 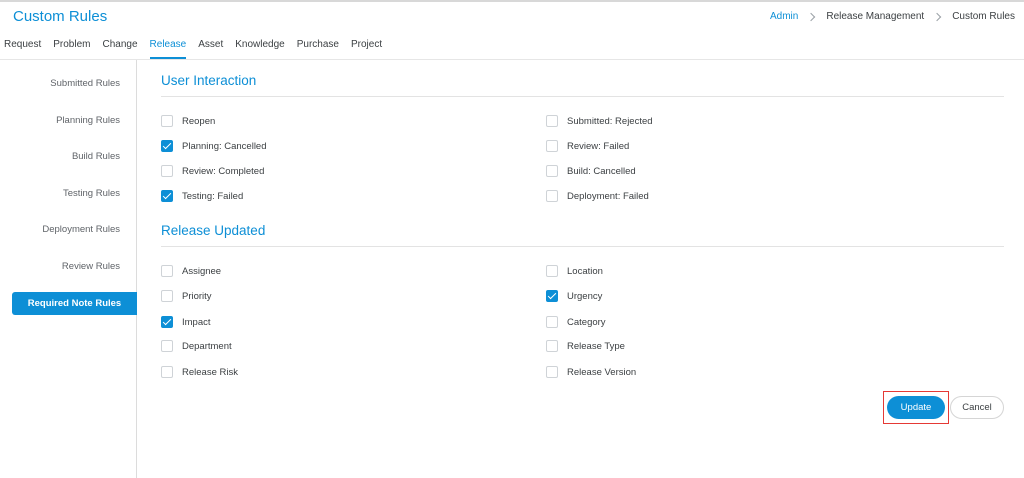 I want to click on top-border, so click(x=512, y=1).